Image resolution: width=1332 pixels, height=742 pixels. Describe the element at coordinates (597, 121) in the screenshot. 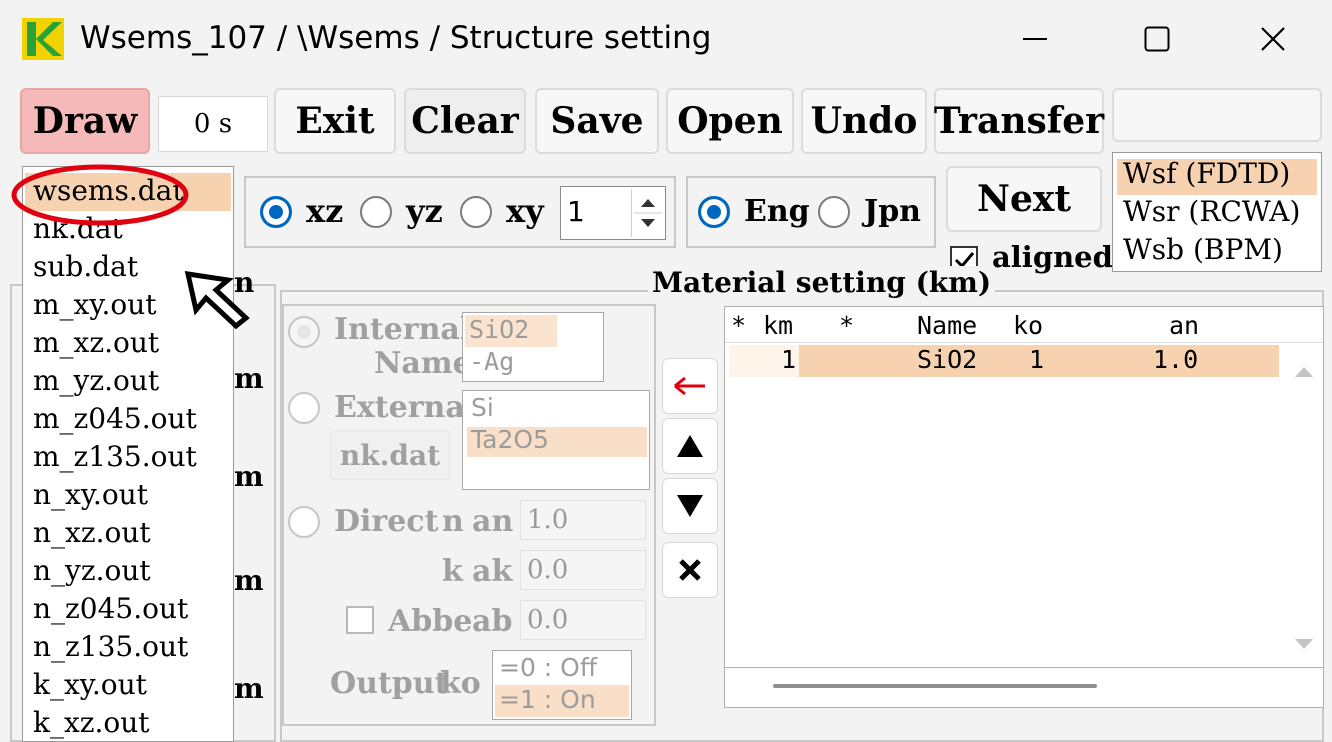

I see `save-button: Save` at that location.